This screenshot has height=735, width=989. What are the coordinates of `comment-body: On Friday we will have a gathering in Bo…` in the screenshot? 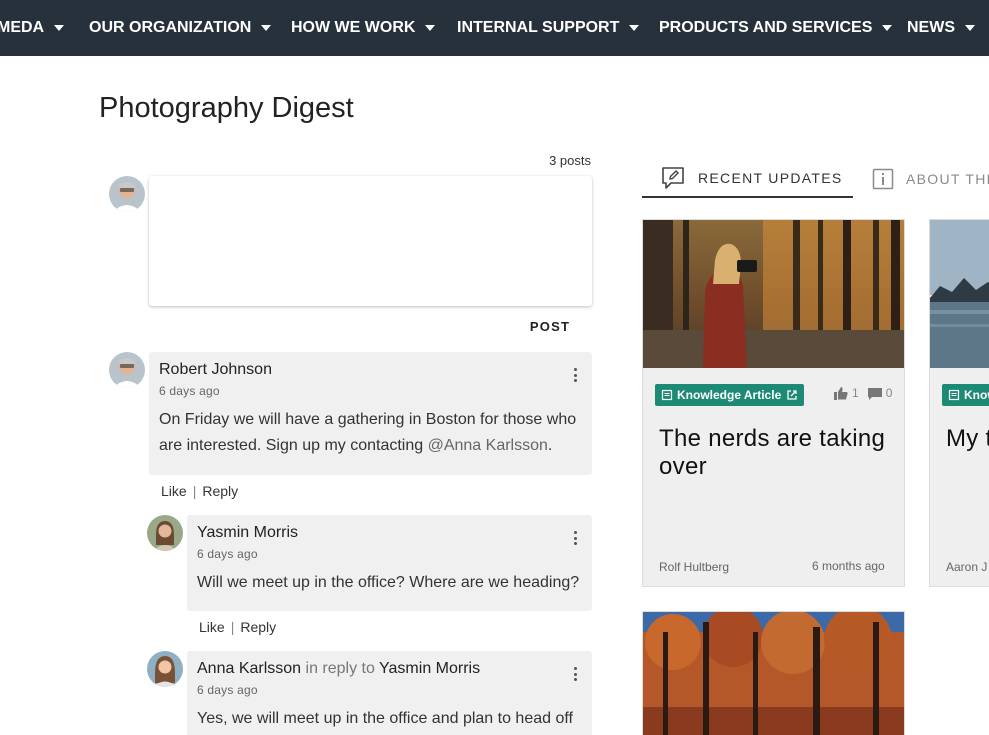 It's located at (367, 433).